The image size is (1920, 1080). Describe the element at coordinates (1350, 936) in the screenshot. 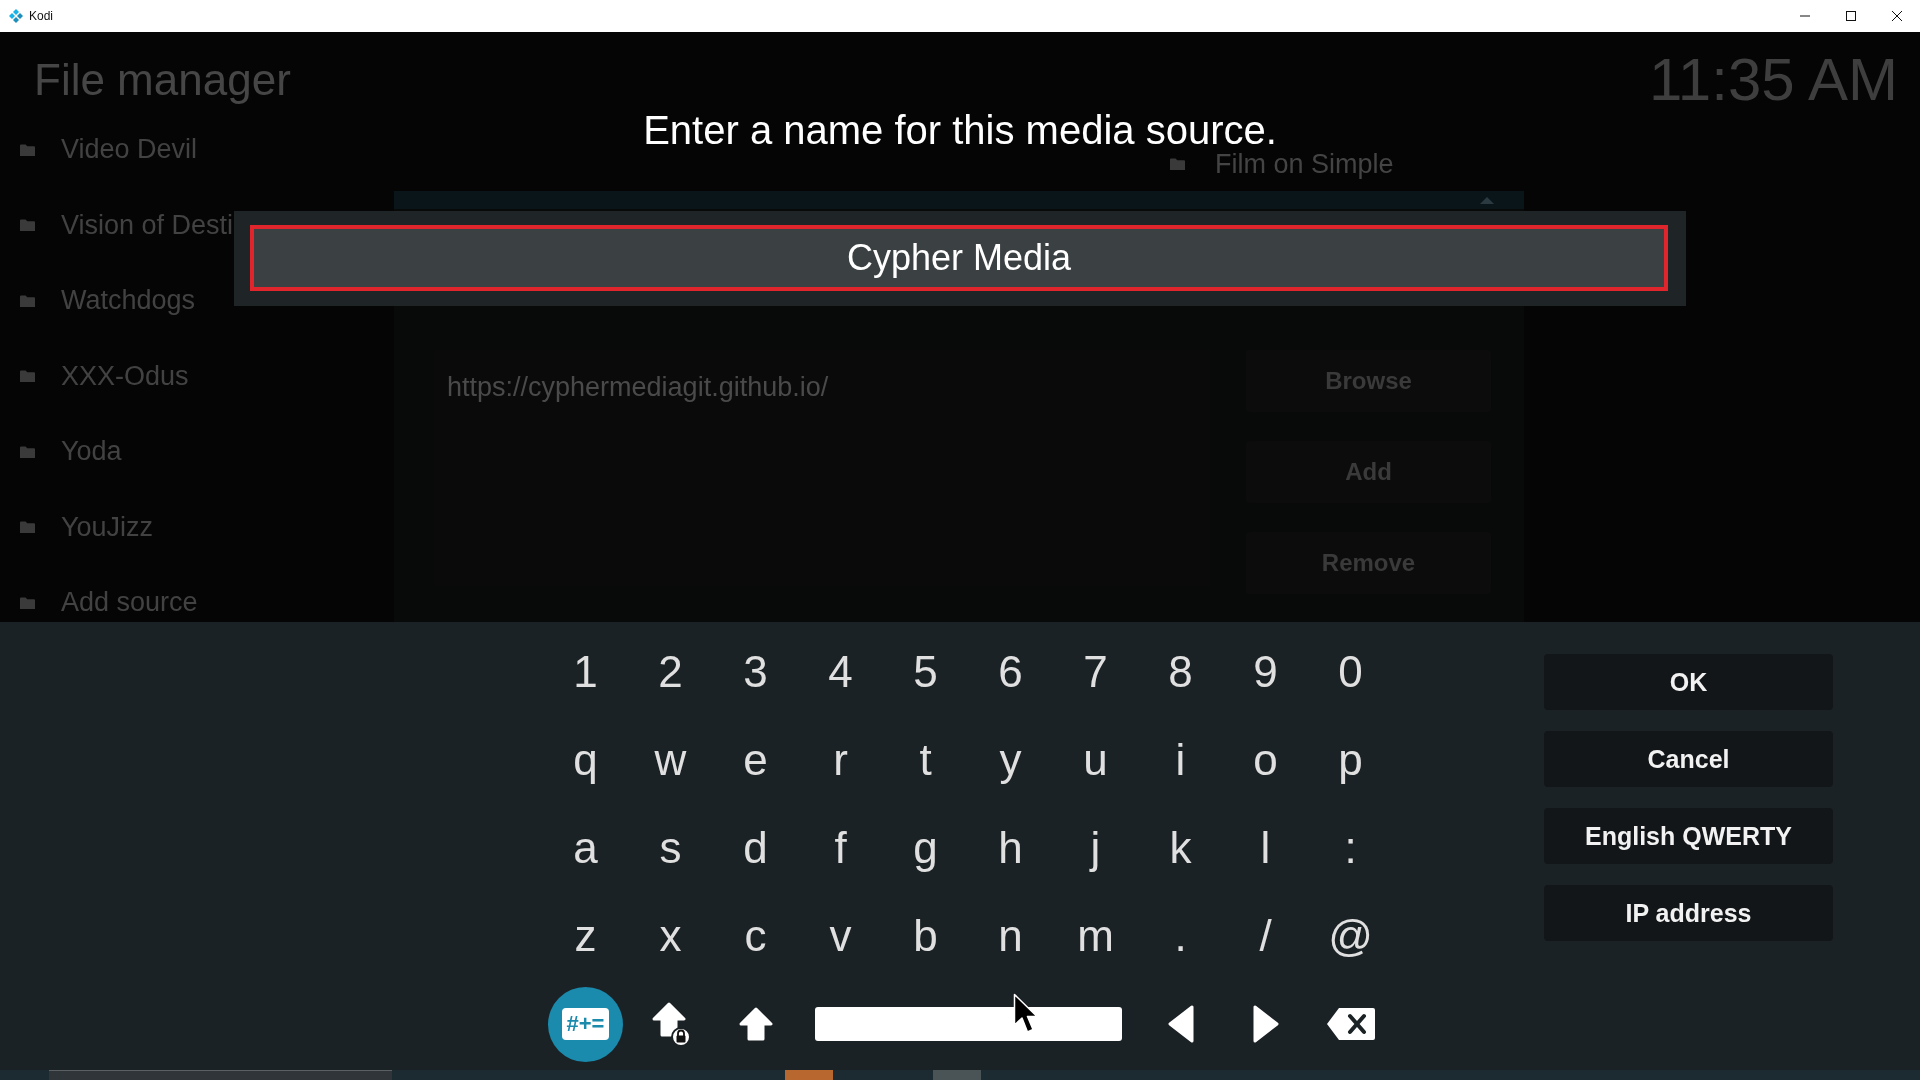

I see `keyboard-key: @` at that location.